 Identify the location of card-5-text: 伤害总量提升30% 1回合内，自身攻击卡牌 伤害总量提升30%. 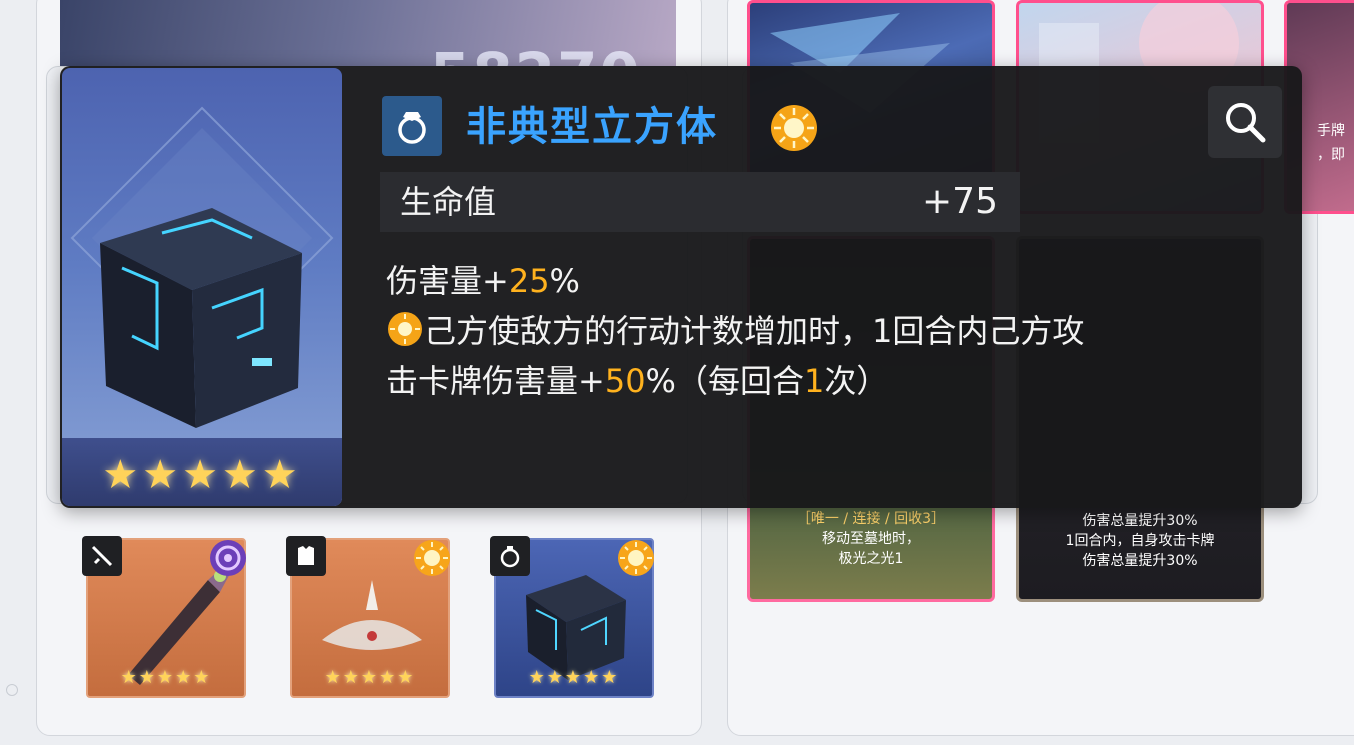
(1140, 541).